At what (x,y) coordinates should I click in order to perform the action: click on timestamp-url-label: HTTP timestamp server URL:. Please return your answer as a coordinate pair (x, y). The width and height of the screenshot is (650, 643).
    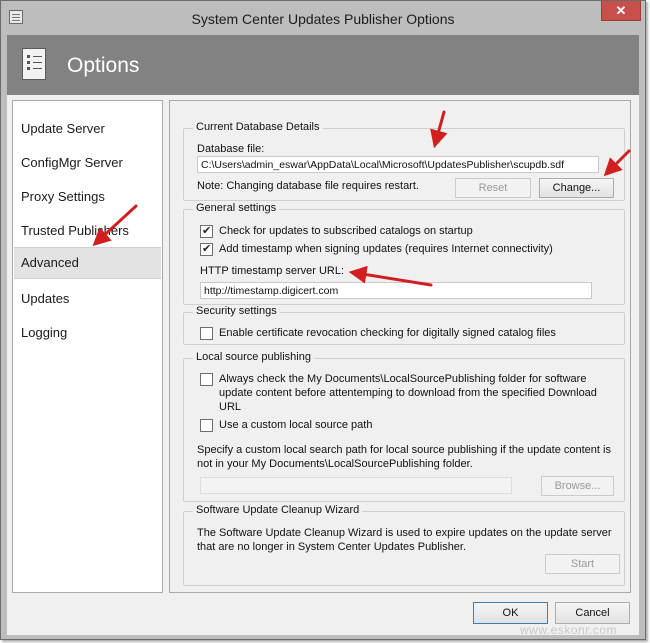
    Looking at the image, I should click on (272, 271).